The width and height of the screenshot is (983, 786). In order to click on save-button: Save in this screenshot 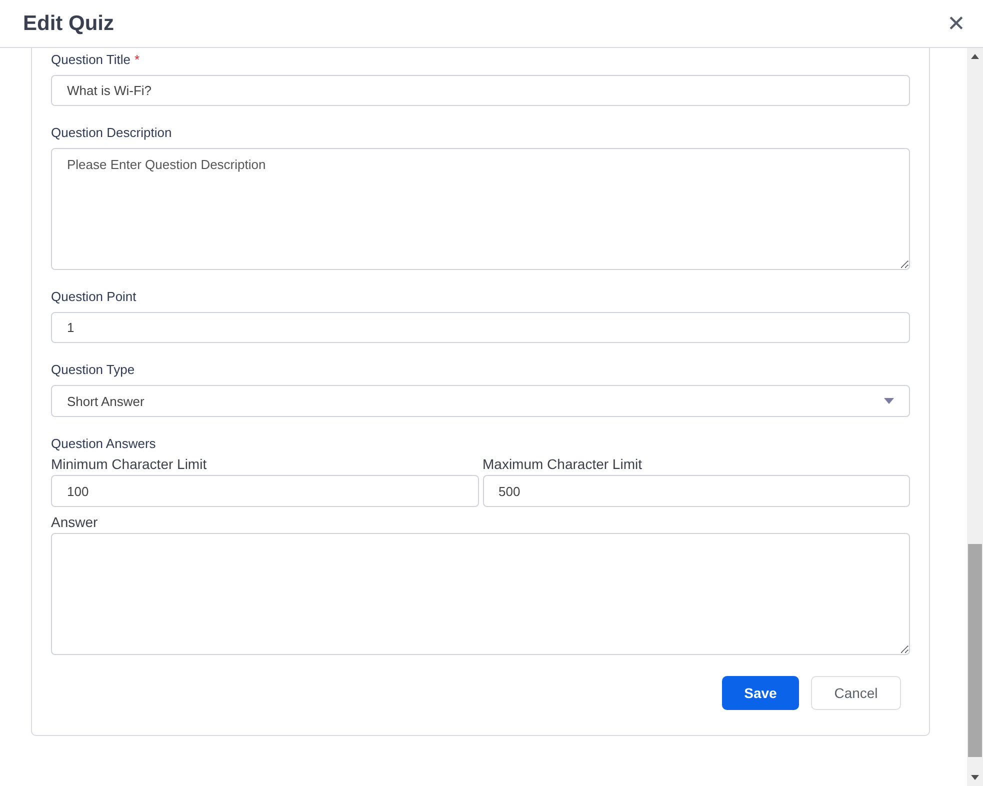, I will do `click(760, 693)`.